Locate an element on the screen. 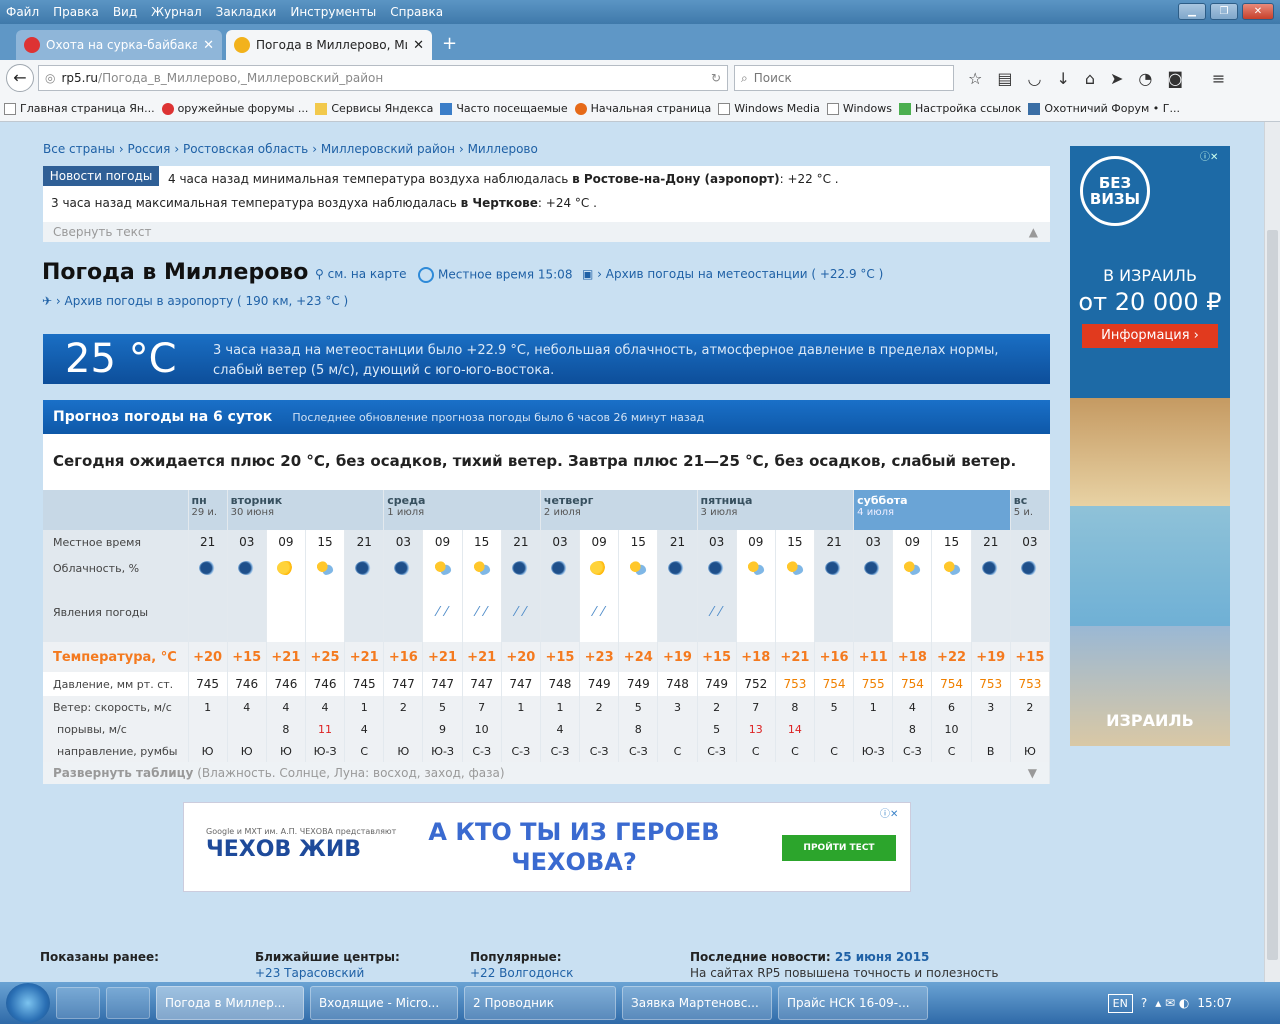  clock: 15:07 is located at coordinates (1214, 1003).